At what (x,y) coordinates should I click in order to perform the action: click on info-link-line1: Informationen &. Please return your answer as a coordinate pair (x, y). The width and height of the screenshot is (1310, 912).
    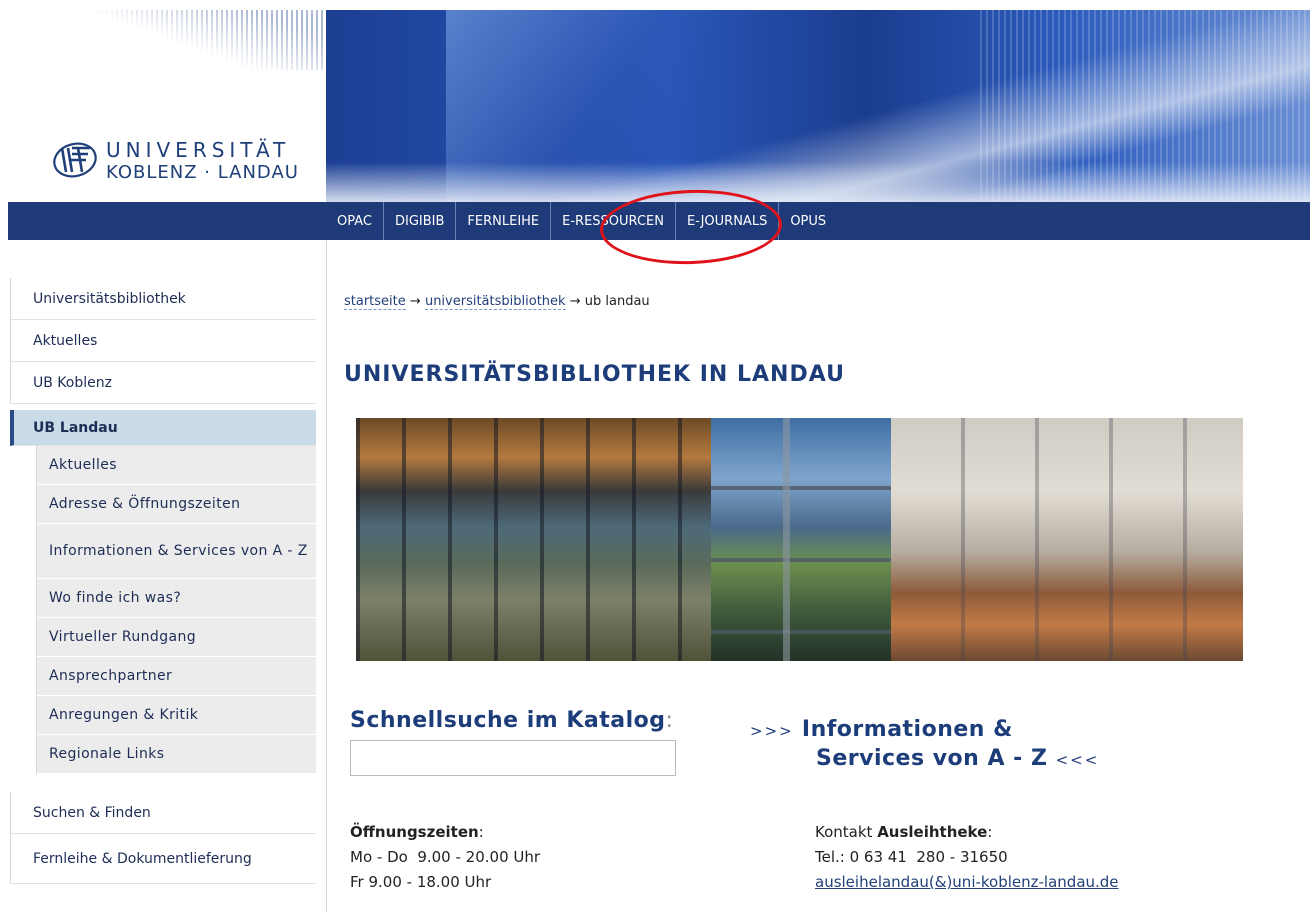
    Looking at the image, I should click on (907, 729).